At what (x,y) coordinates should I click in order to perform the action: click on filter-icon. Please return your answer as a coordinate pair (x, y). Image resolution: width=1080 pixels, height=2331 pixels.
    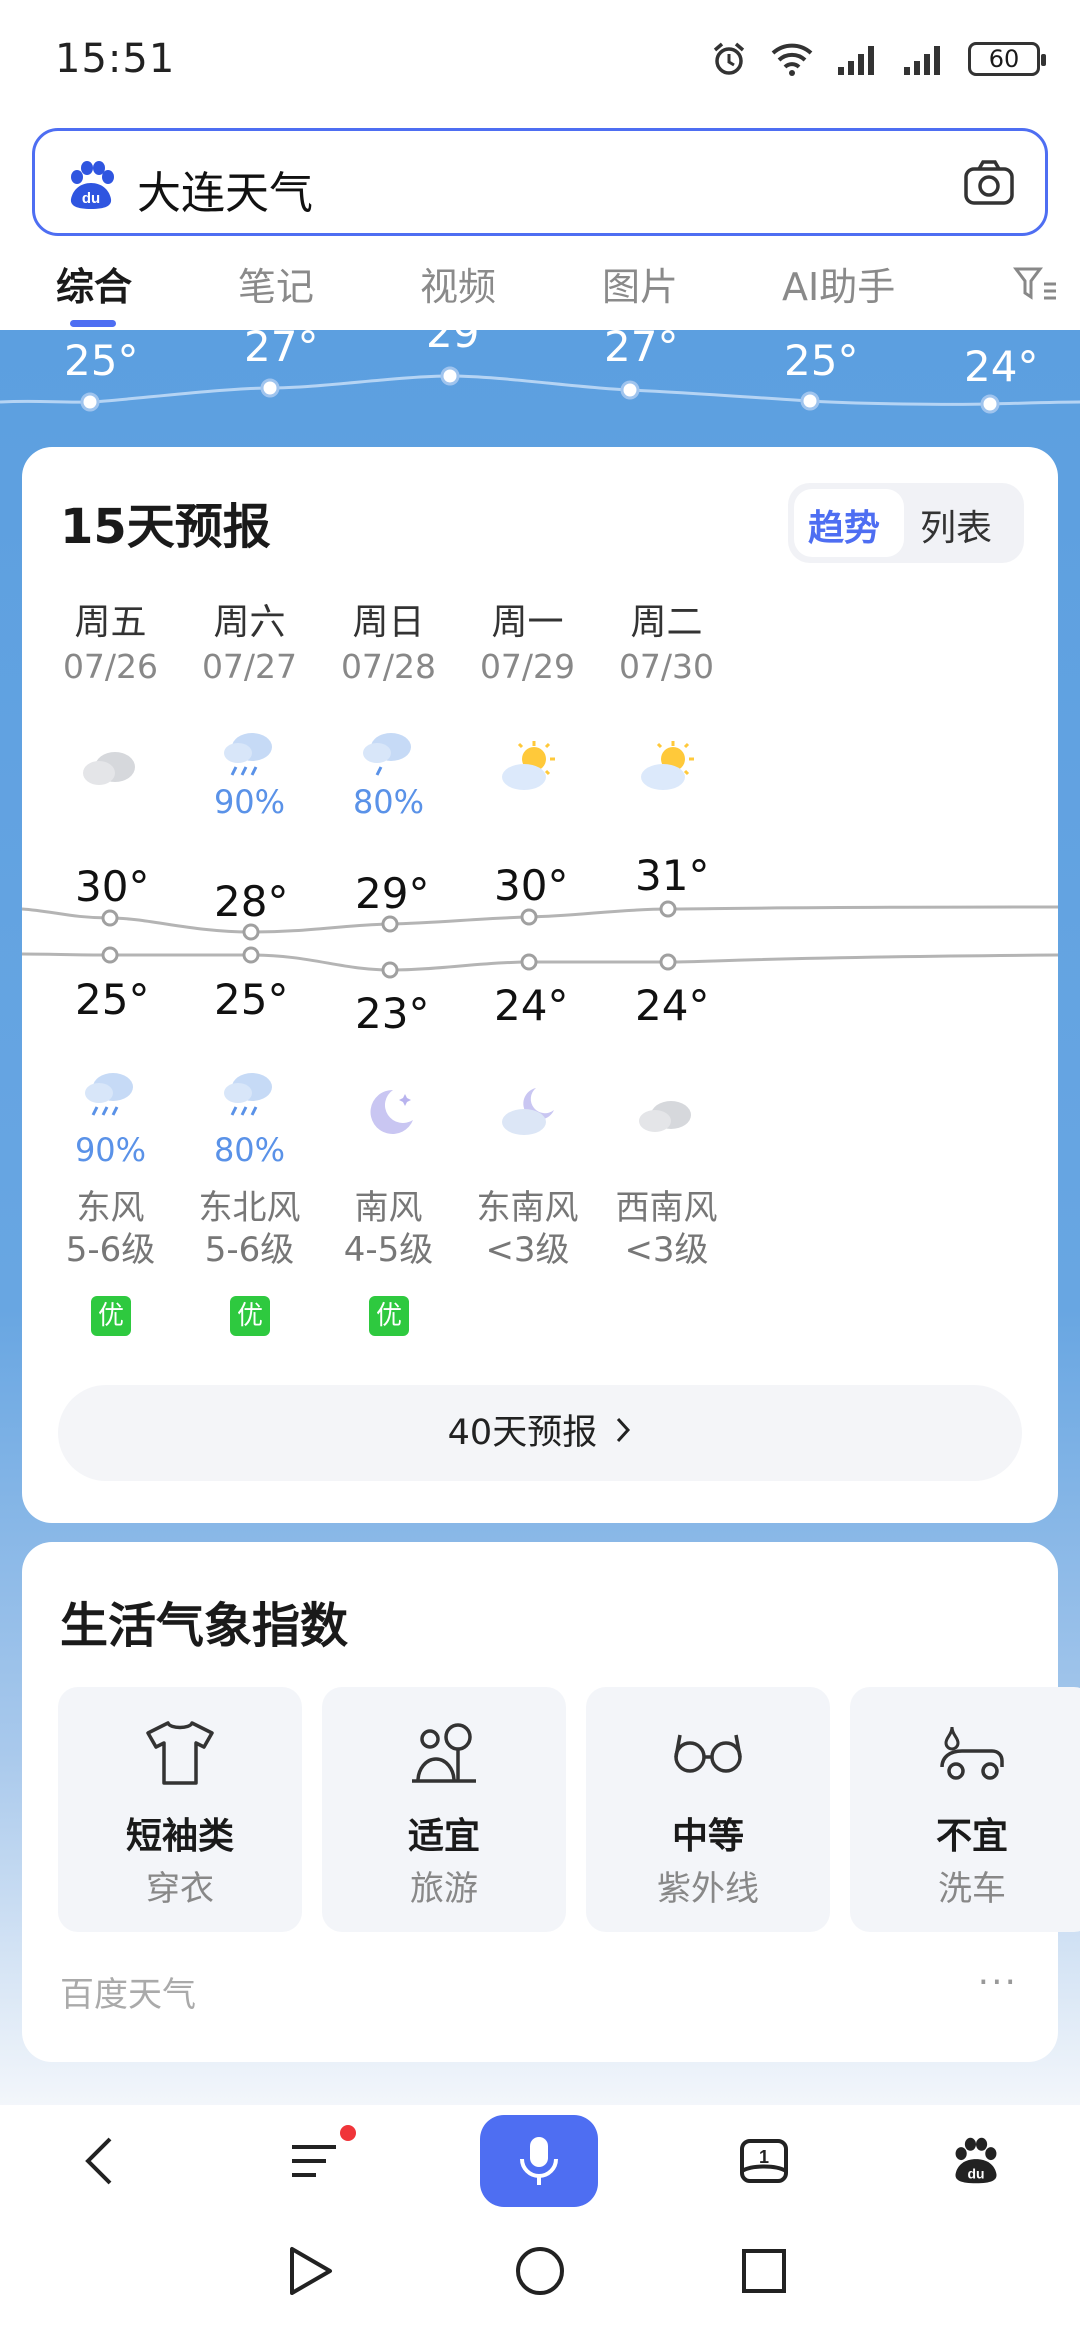
    Looking at the image, I should click on (1035, 286).